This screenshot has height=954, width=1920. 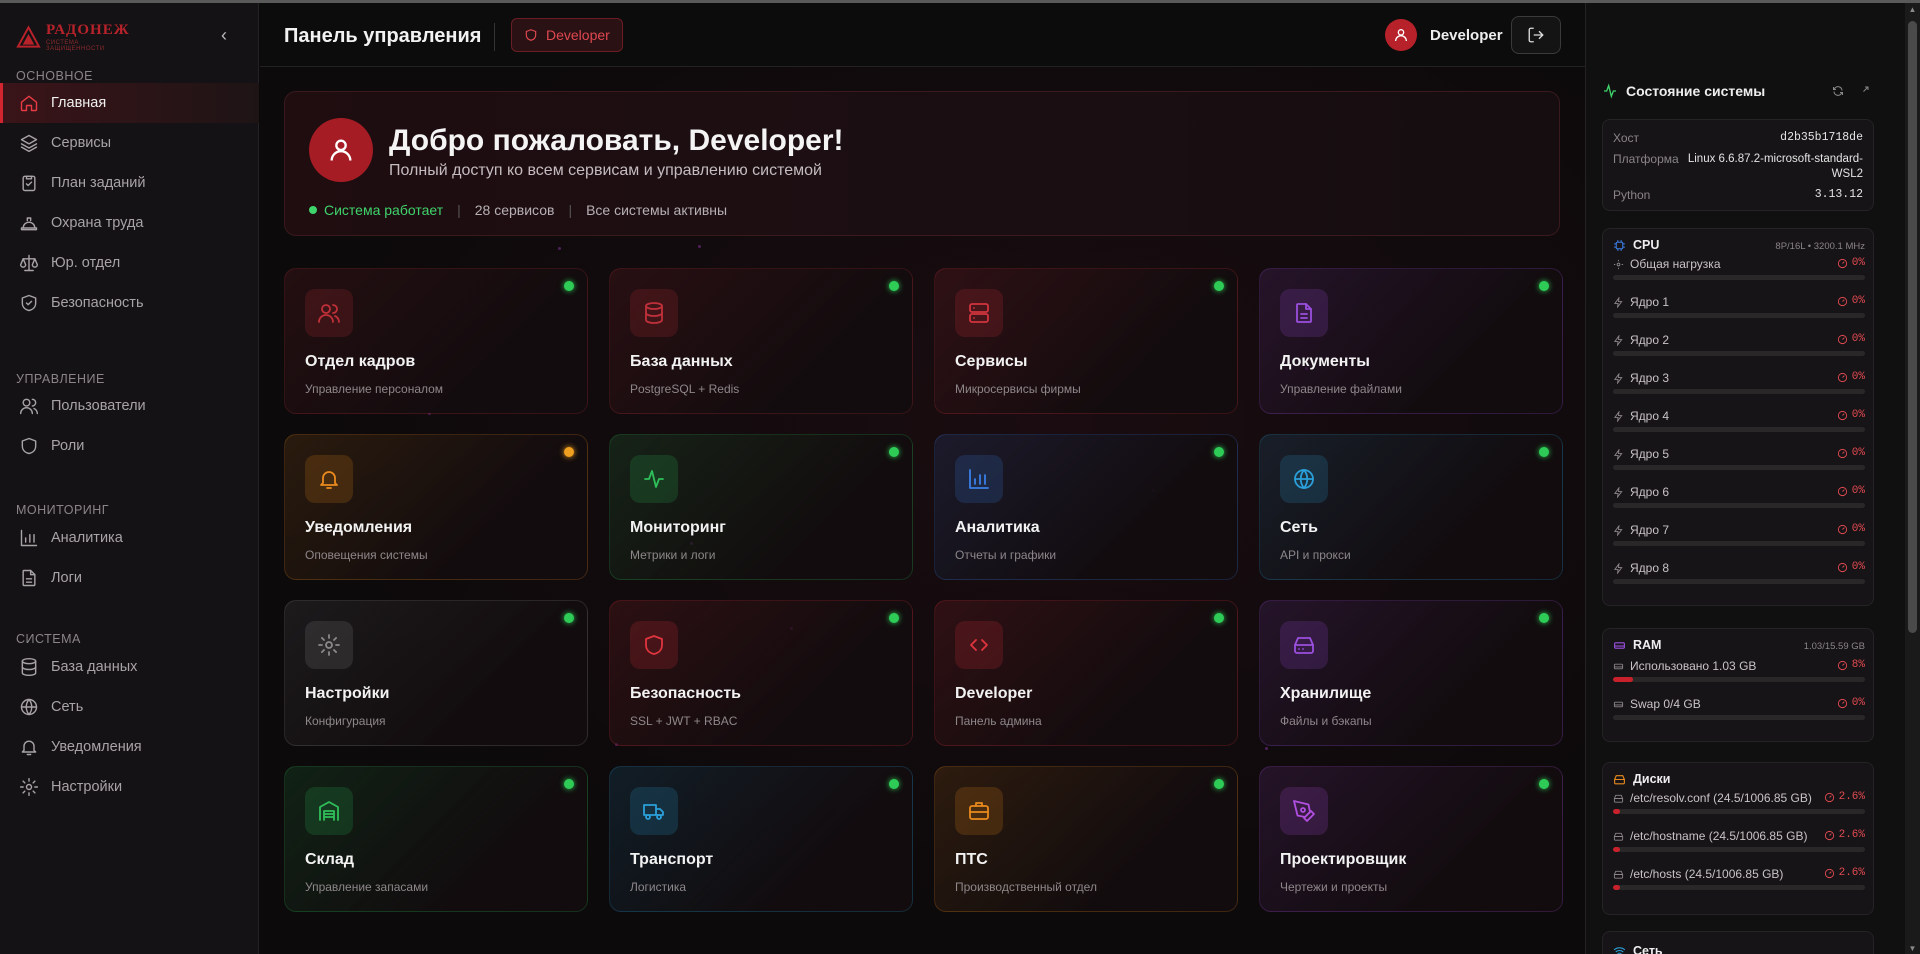 What do you see at coordinates (1637, 645) in the screenshot?
I see `ram-header: RAM` at bounding box center [1637, 645].